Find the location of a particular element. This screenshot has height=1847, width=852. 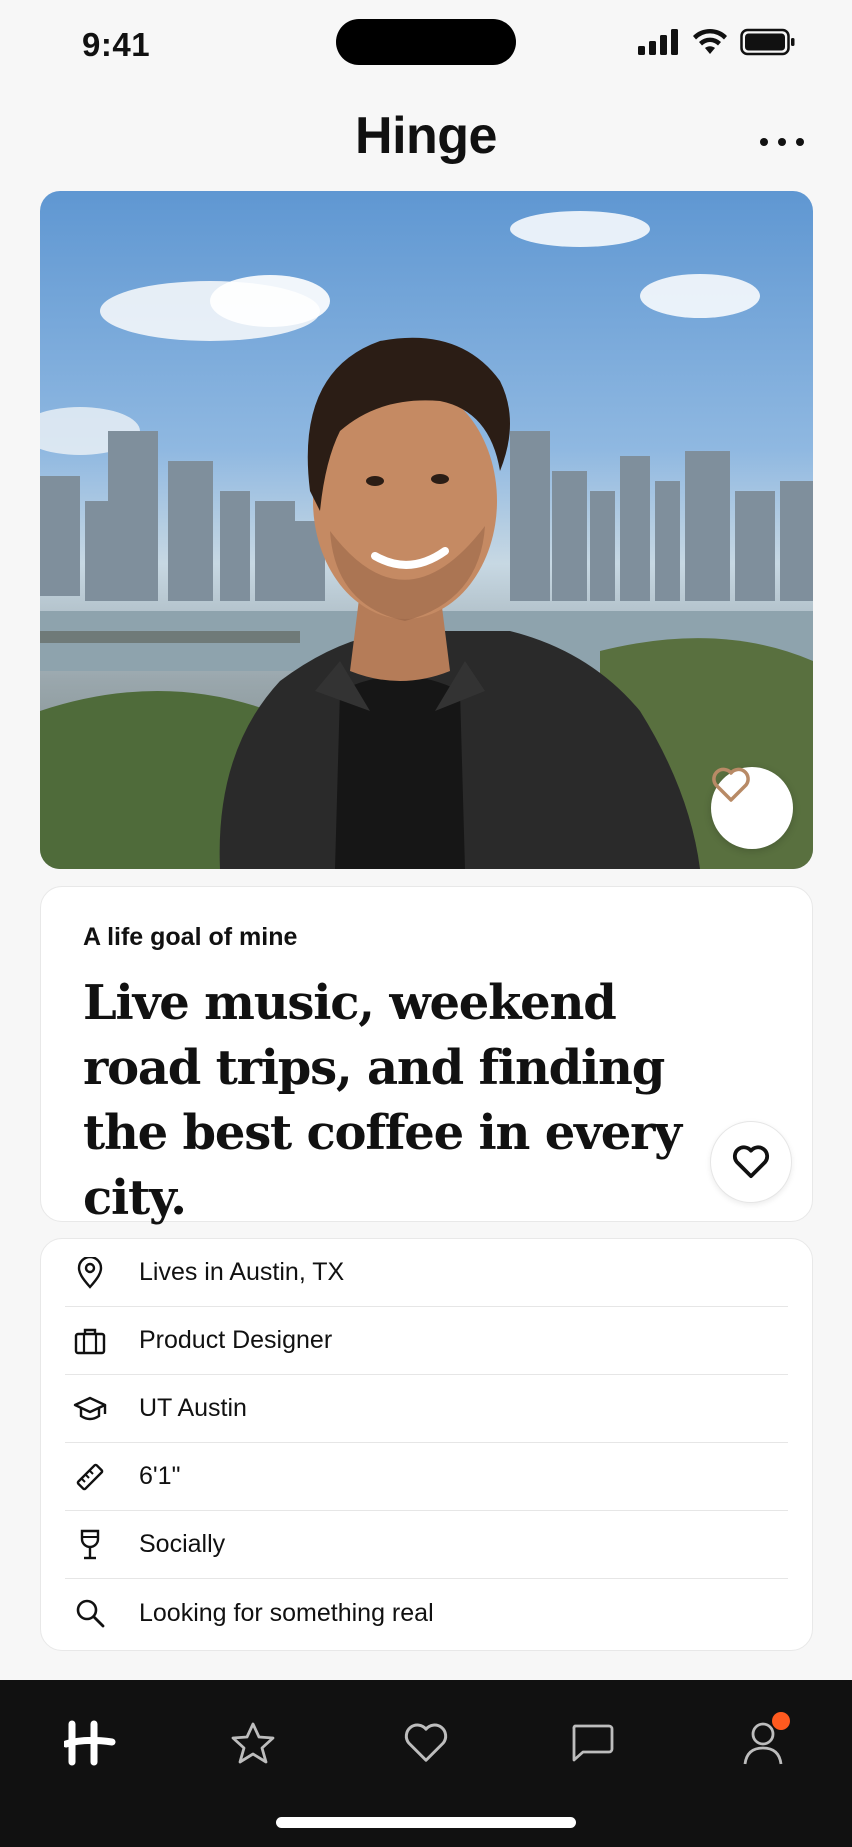

briefcase-icon is located at coordinates (90, 1341).